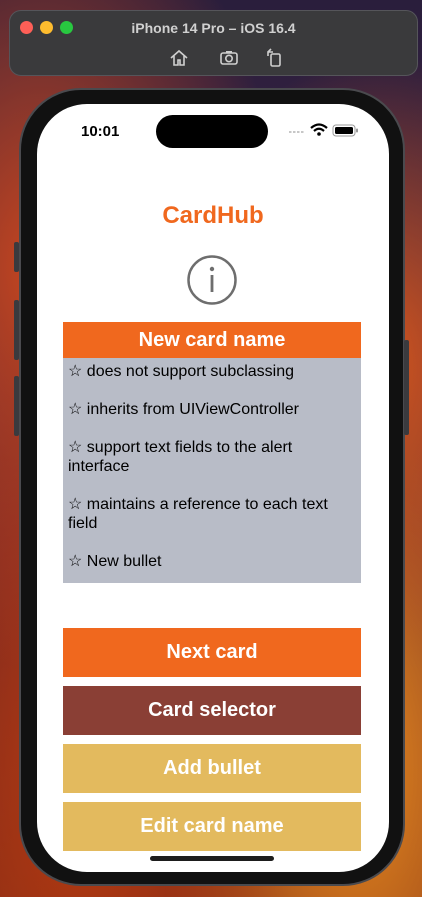 This screenshot has height=897, width=422. Describe the element at coordinates (213, 215) in the screenshot. I see `app-title: CardHub` at that location.